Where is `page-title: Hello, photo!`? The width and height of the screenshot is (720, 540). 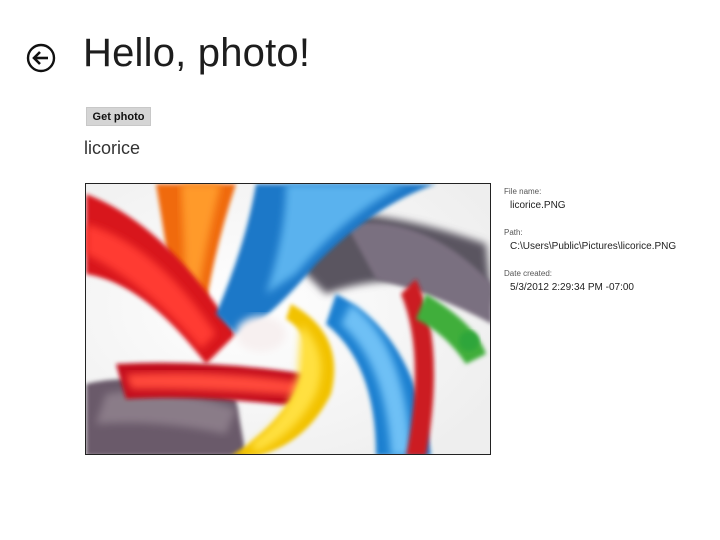 page-title: Hello, photo! is located at coordinates (197, 53).